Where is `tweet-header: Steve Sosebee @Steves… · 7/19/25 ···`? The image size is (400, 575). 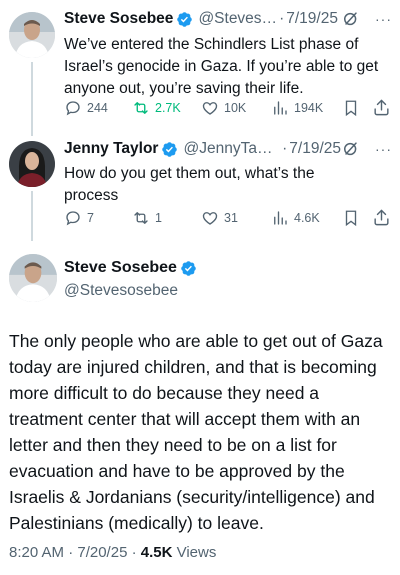 tweet-header: Steve Sosebee @Steves… · 7/19/25 ··· is located at coordinates (228, 19).